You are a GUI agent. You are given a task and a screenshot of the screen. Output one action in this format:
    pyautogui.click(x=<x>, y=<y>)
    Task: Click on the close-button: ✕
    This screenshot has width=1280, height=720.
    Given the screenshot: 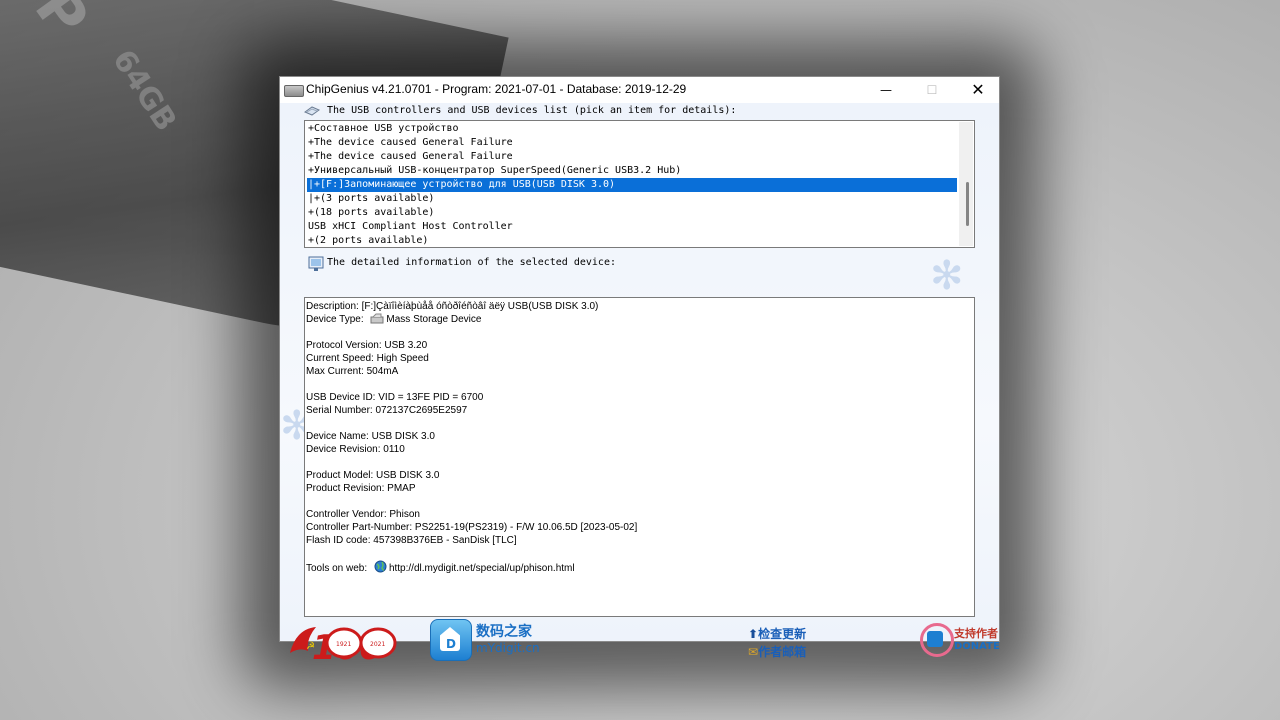 What is the action you would take?
    pyautogui.click(x=978, y=90)
    